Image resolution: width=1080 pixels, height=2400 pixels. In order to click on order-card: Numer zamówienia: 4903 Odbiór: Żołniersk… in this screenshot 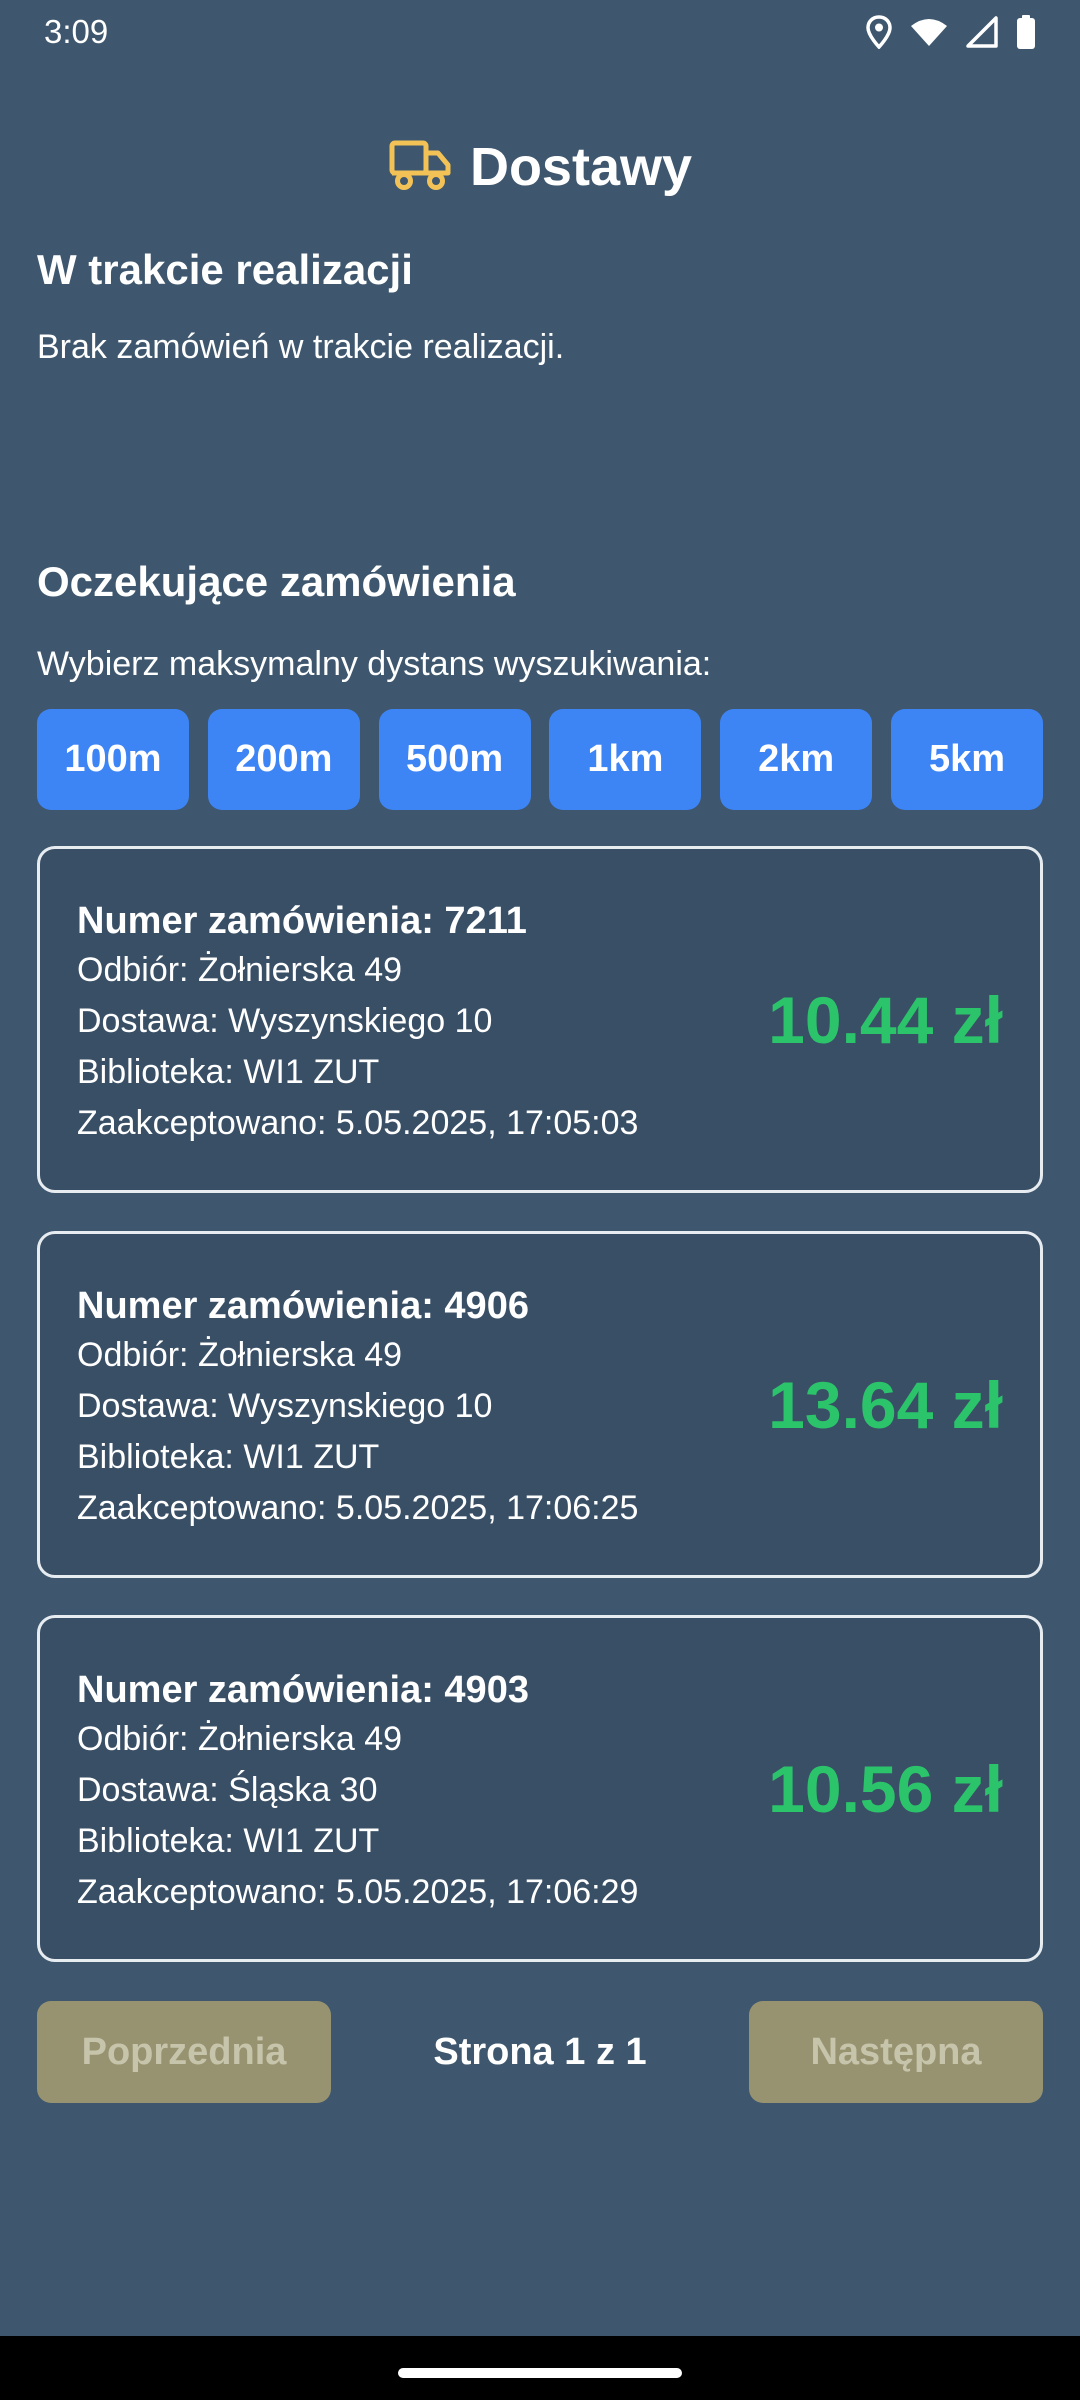, I will do `click(540, 1788)`.